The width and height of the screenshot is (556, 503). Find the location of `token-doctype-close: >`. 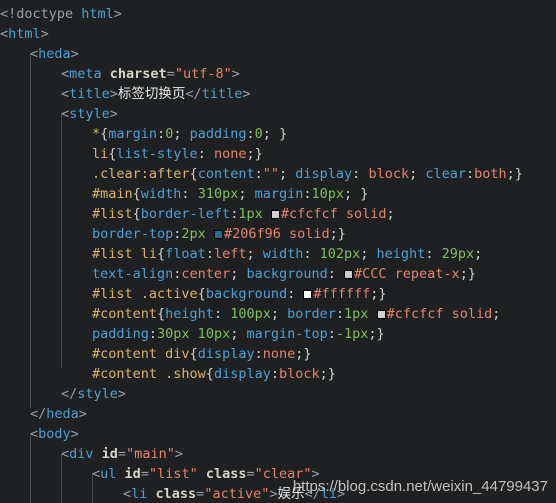

token-doctype-close: > is located at coordinates (117, 14).